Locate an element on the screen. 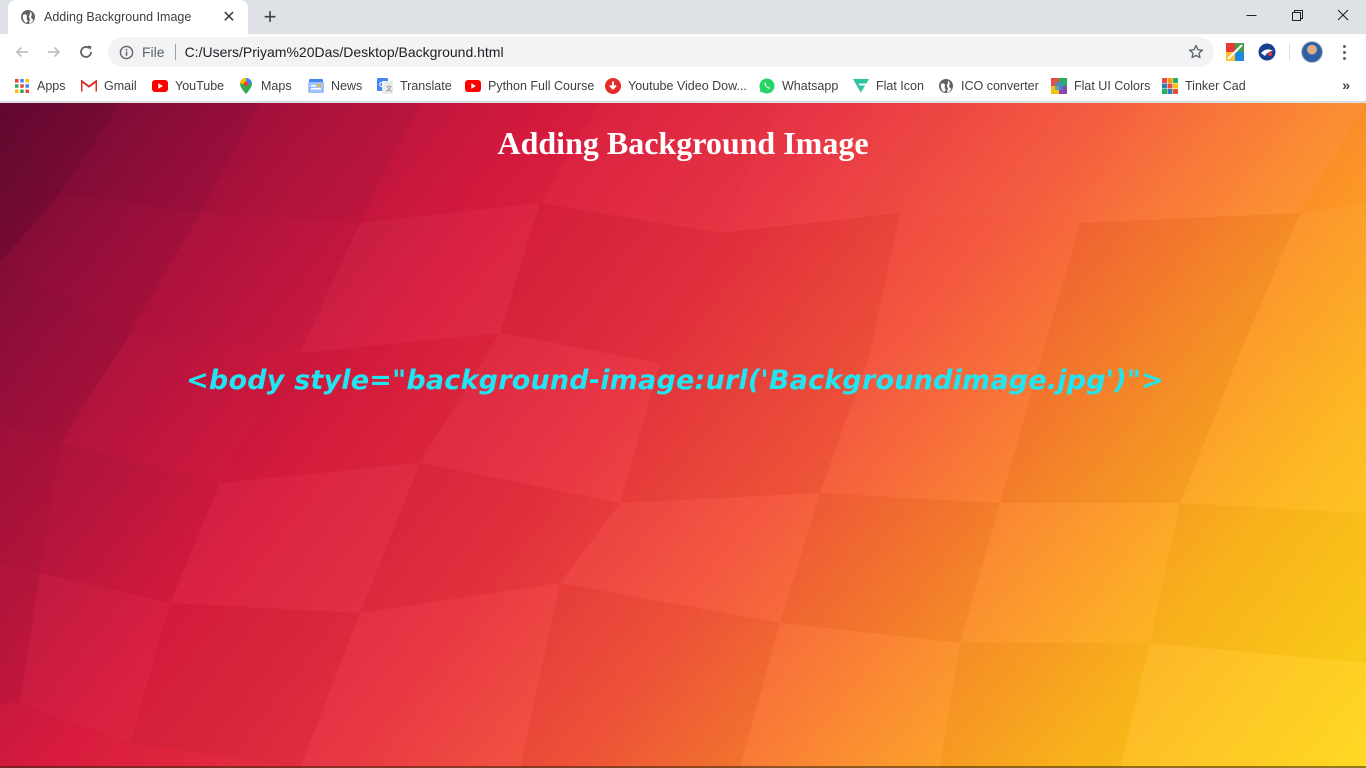  bookmark-flat-ui-colors: Flat UI Colors is located at coordinates (1100, 86).